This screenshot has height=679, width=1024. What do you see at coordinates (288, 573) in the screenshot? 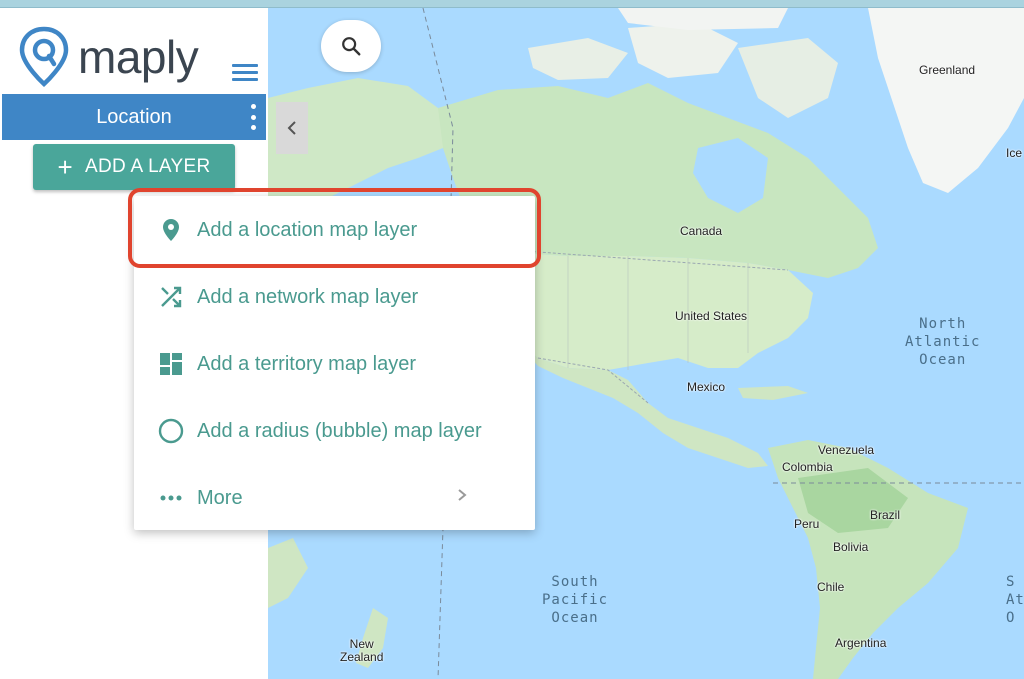
I see `pacific-islands-land` at bounding box center [288, 573].